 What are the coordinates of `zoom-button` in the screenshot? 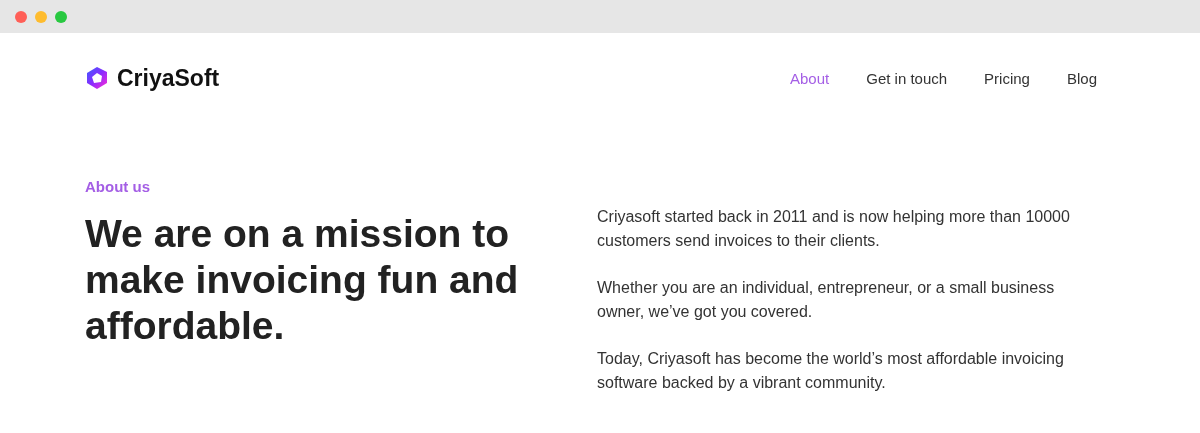 It's located at (61, 16).